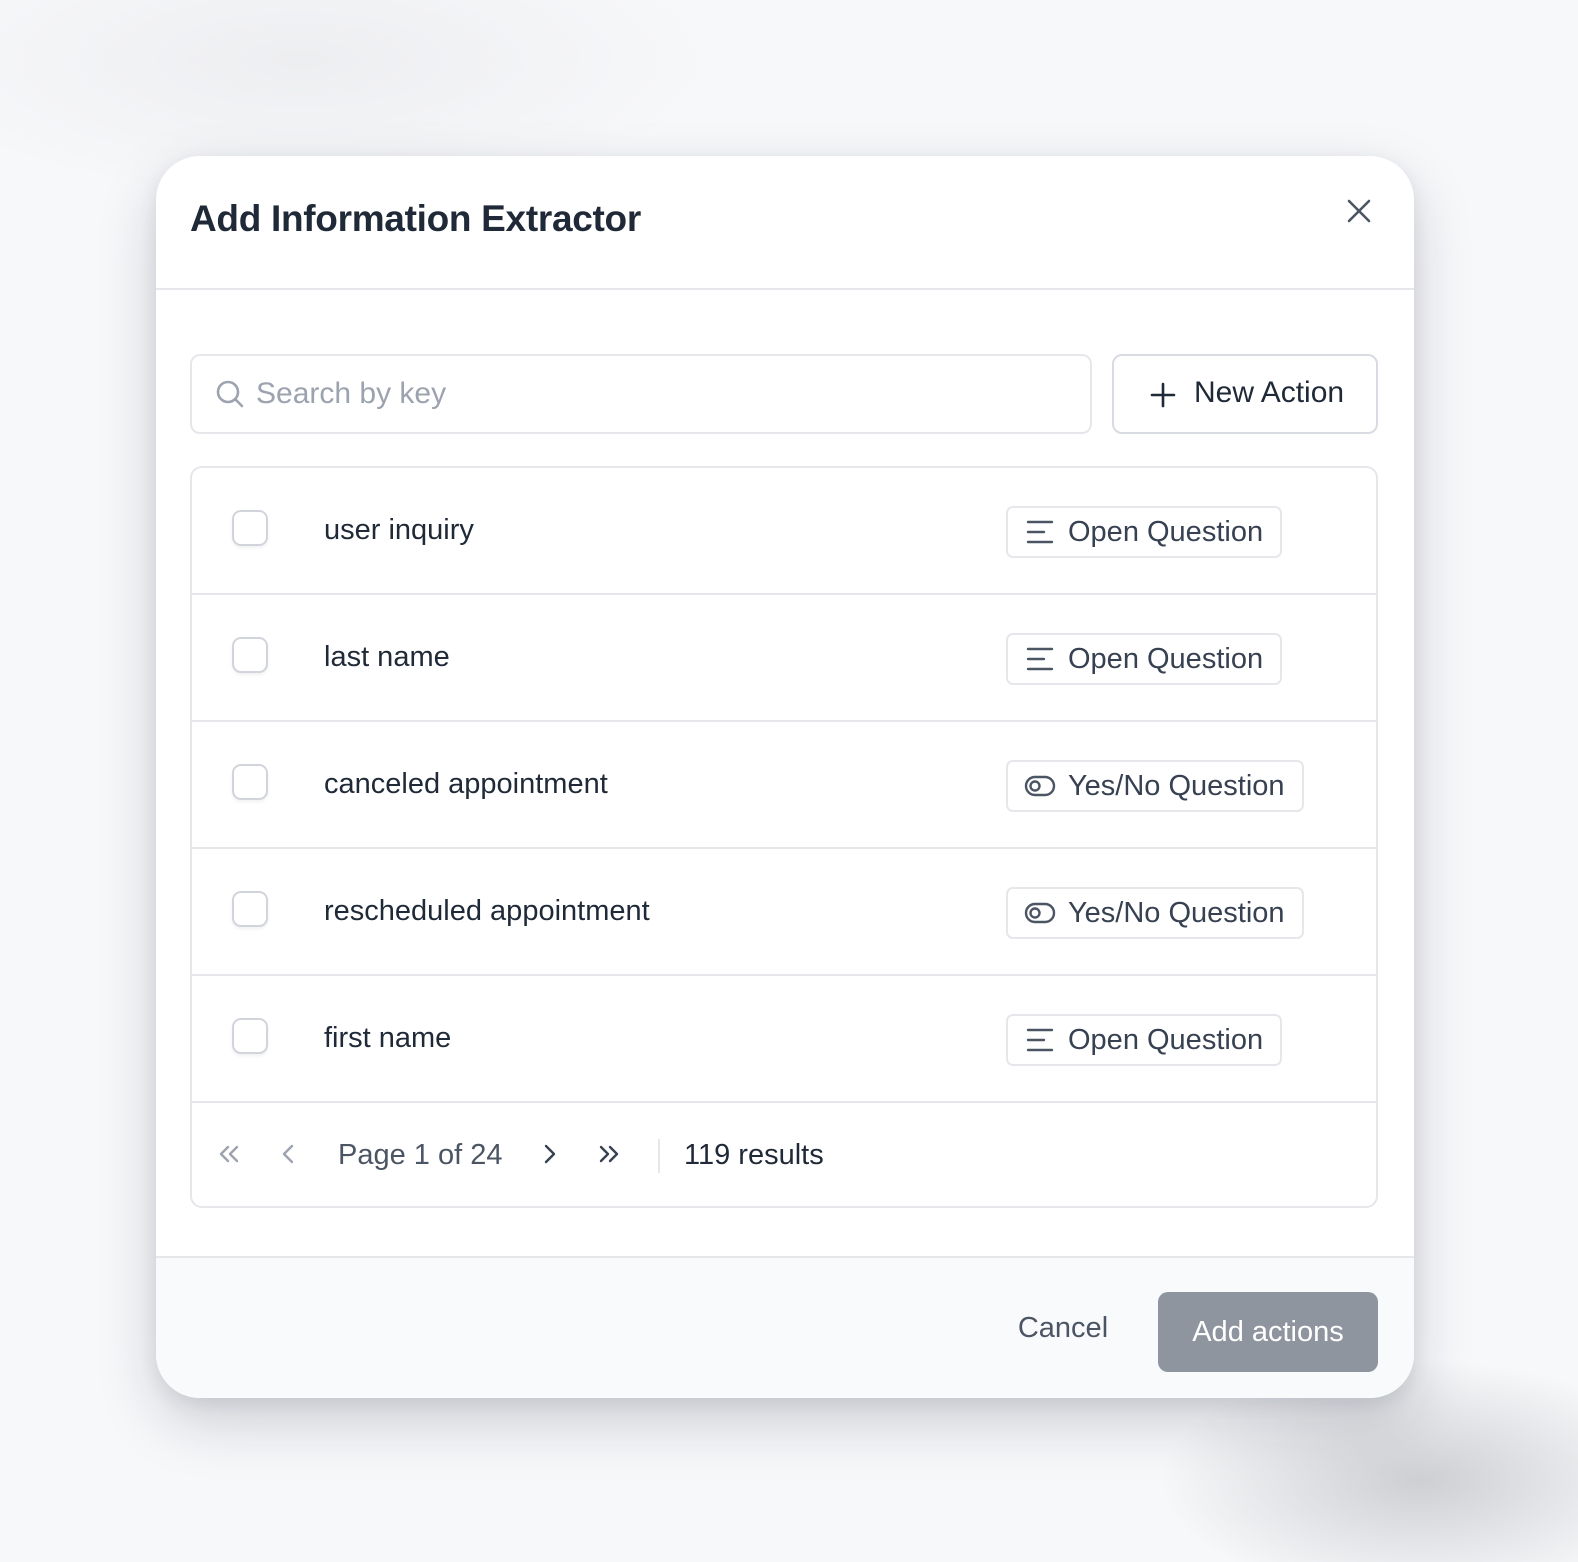  What do you see at coordinates (415, 218) in the screenshot?
I see `dialog-title: Add Information Extractor` at bounding box center [415, 218].